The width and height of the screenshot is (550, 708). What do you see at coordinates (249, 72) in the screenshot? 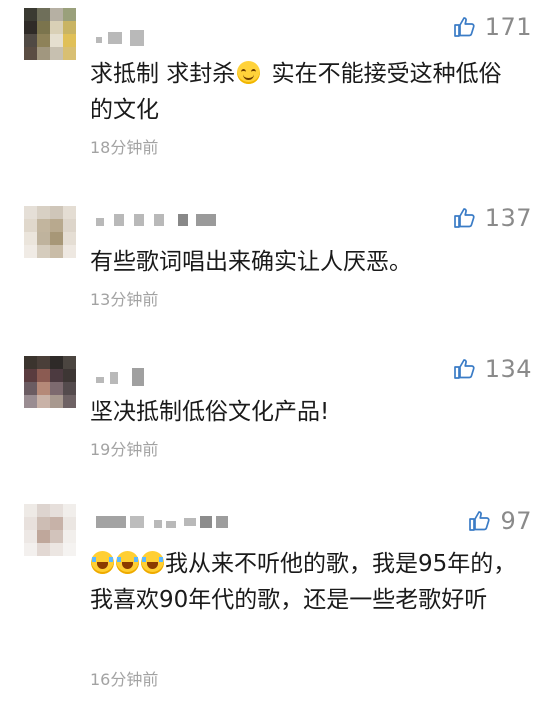
I see `smile-emoji` at bounding box center [249, 72].